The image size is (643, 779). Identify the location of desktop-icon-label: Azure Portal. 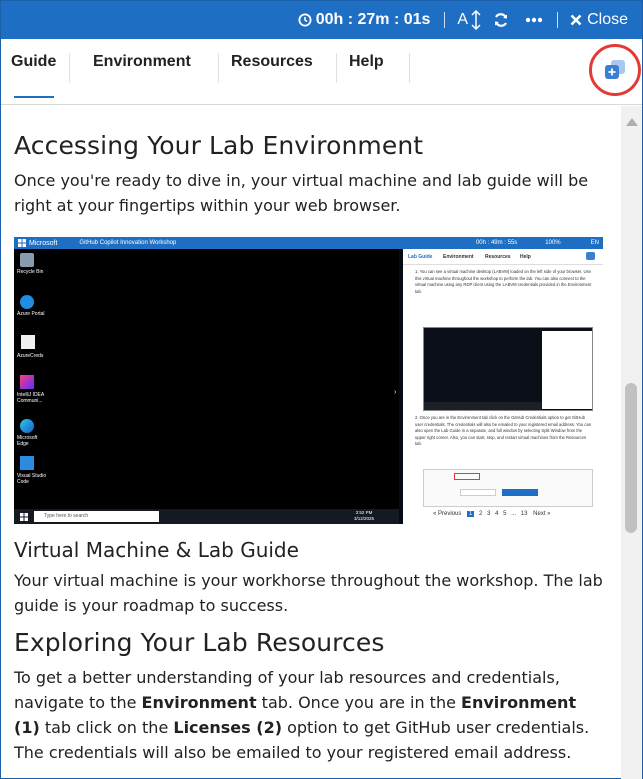
(31, 314).